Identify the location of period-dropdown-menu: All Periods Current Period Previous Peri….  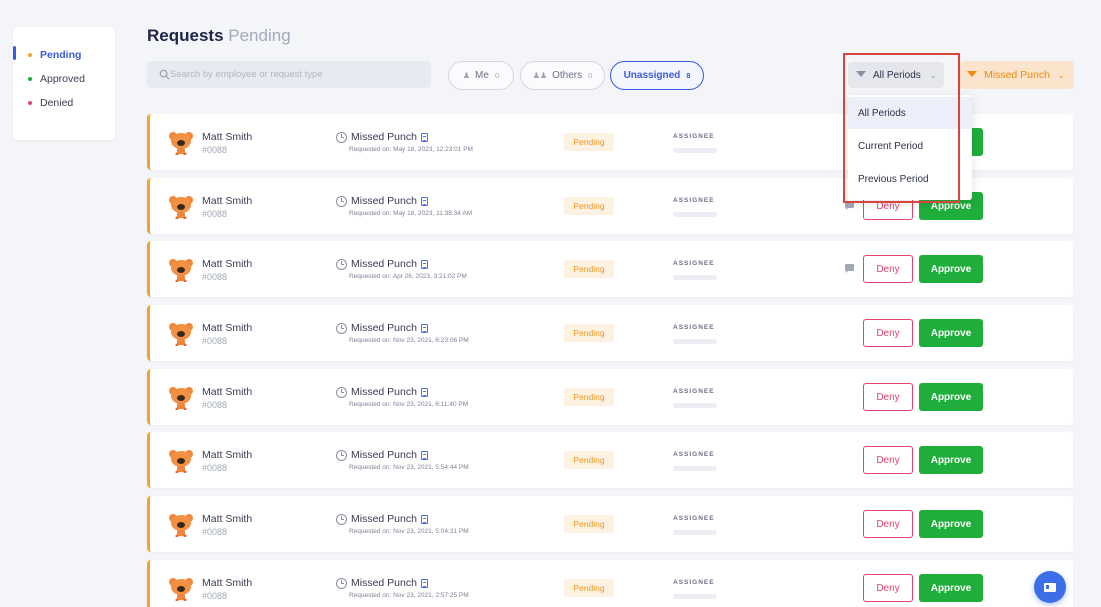
(910, 147).